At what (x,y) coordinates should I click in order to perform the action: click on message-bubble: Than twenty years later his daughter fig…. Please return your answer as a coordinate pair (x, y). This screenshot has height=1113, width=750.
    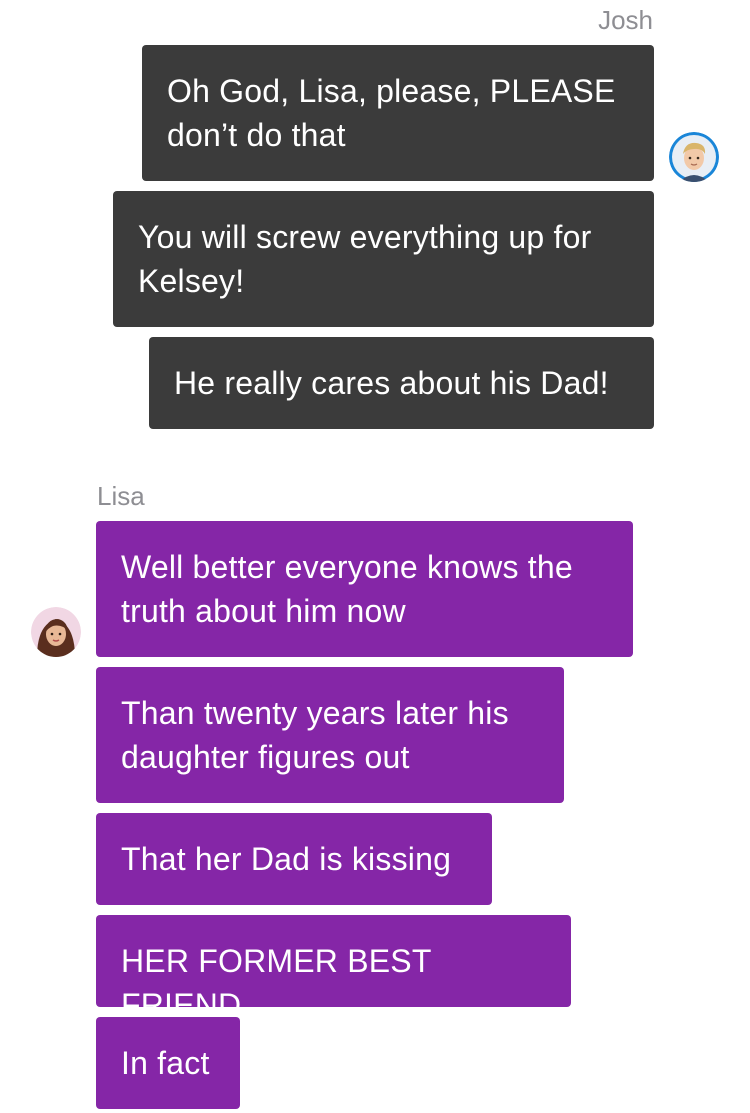
    Looking at the image, I should click on (330, 735).